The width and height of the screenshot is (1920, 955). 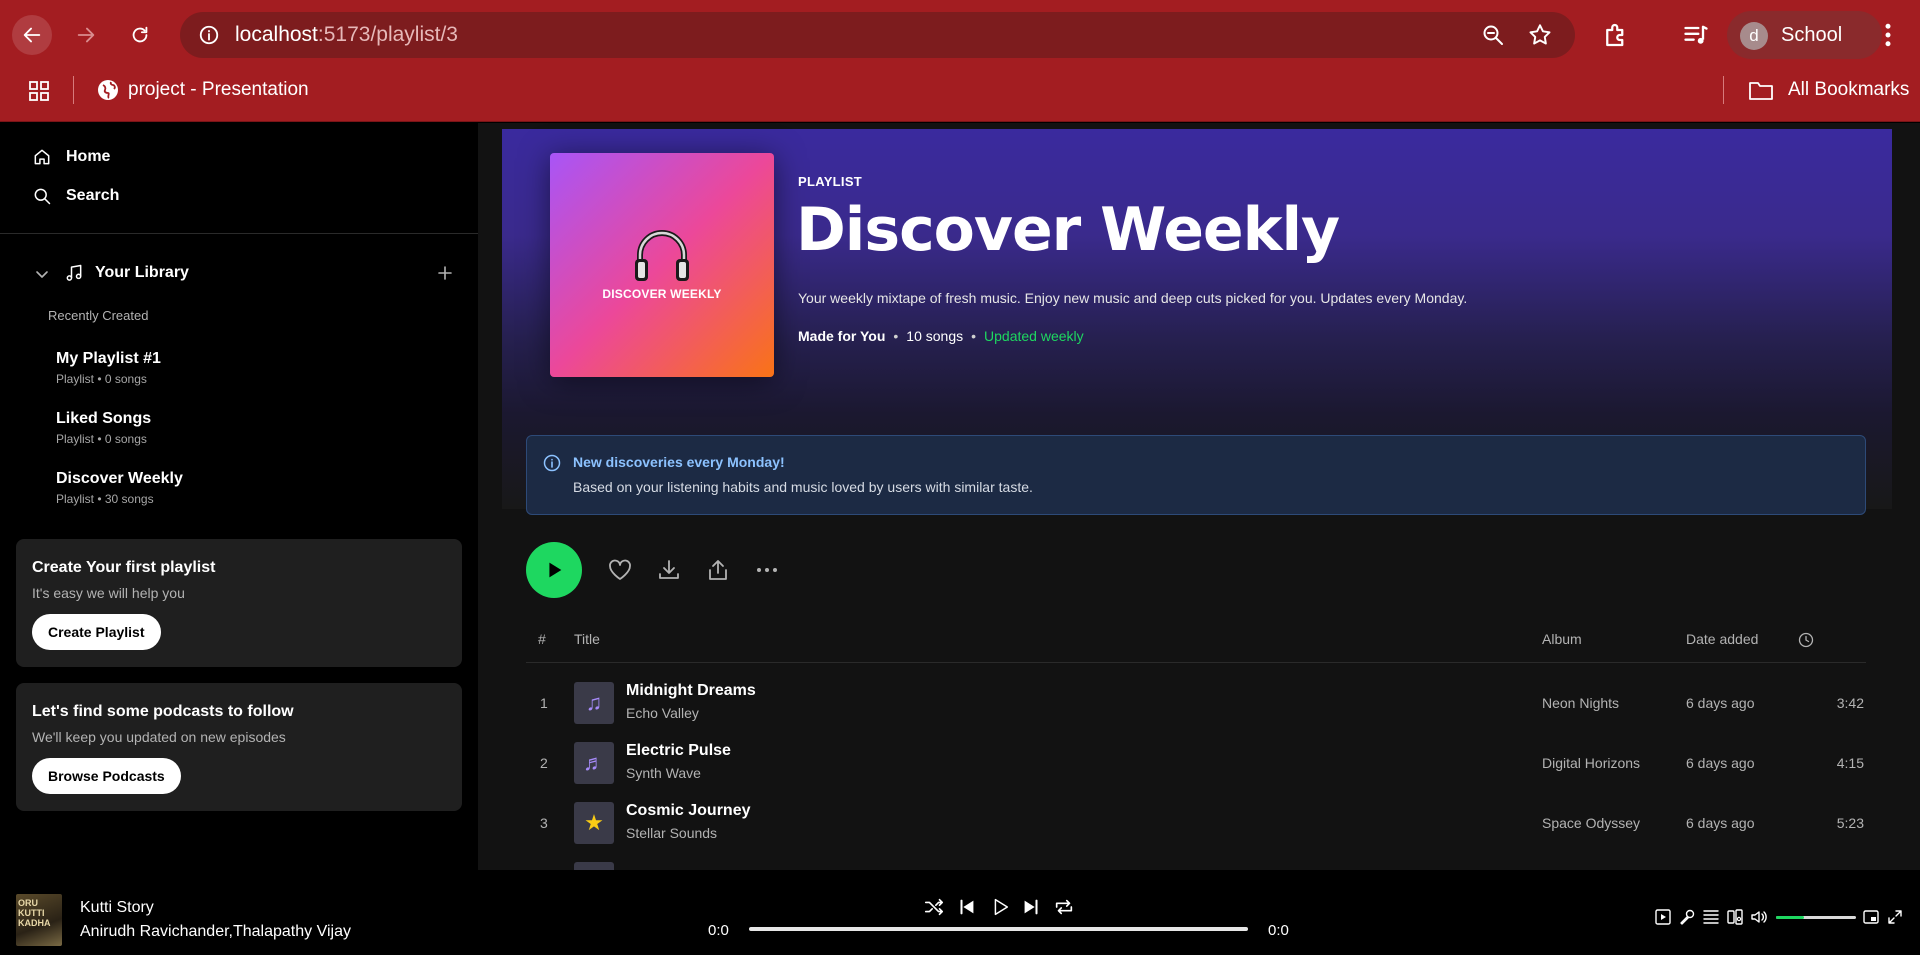 What do you see at coordinates (1723, 90) in the screenshot?
I see `bookmark-separator-right` at bounding box center [1723, 90].